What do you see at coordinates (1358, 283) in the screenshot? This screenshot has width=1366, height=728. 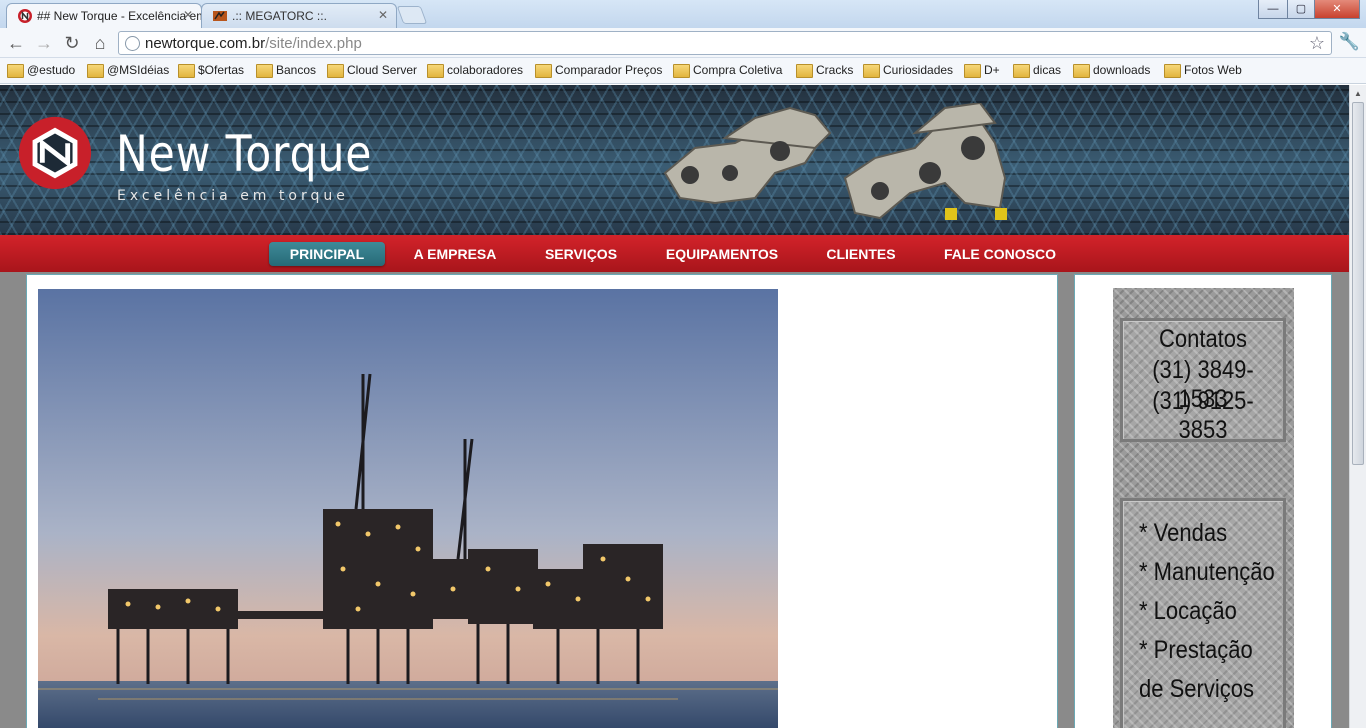 I see `scrollbar-thumb` at bounding box center [1358, 283].